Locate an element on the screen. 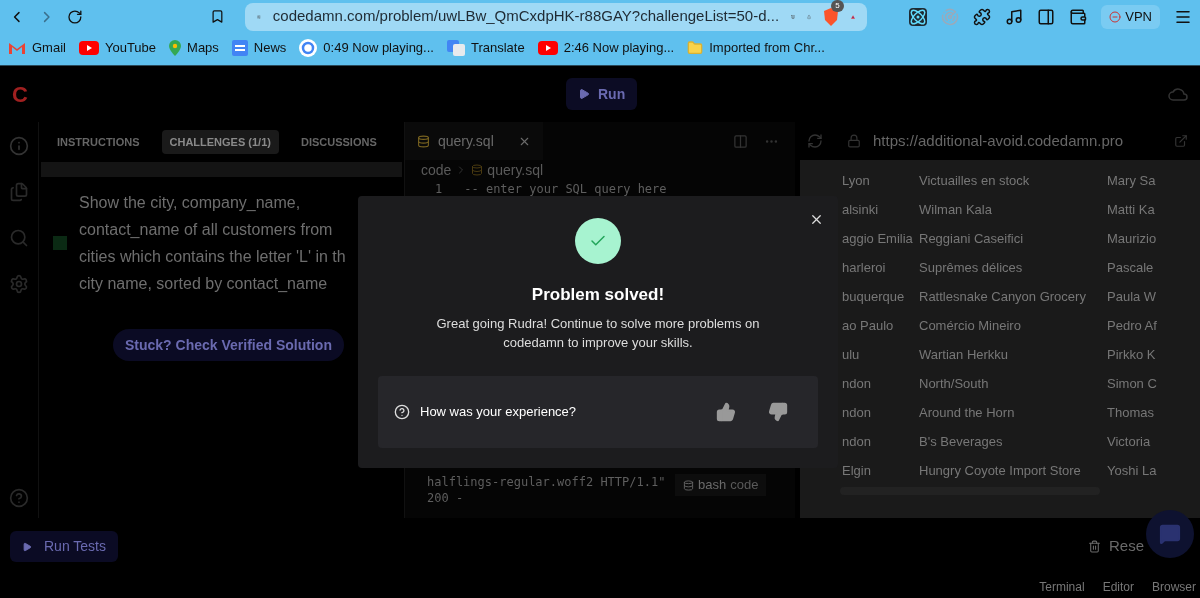 This screenshot has height=598, width=1200. table-cell: Rattlesnake Canyon Grocery is located at coordinates (1002, 296).